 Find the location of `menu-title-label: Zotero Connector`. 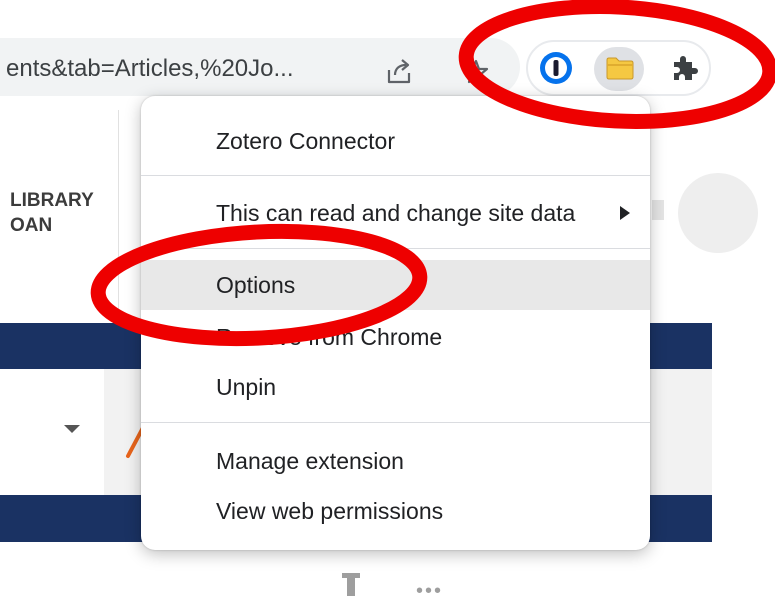

menu-title-label: Zotero Connector is located at coordinates (305, 141).